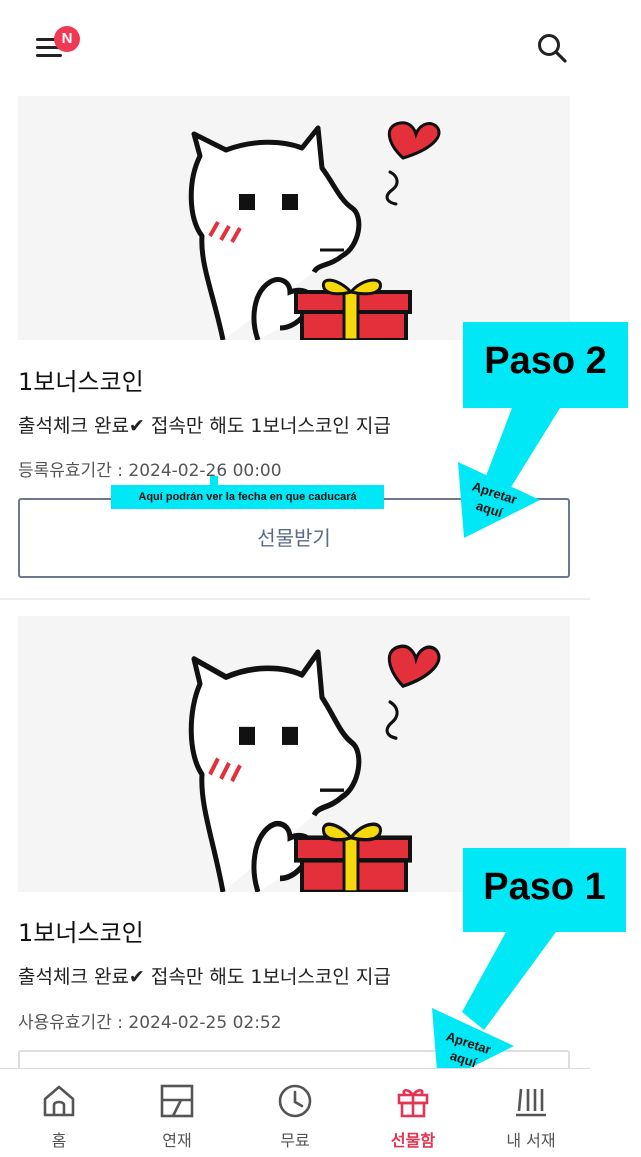  I want to click on nav-label-home: 홈, so click(59, 1140).